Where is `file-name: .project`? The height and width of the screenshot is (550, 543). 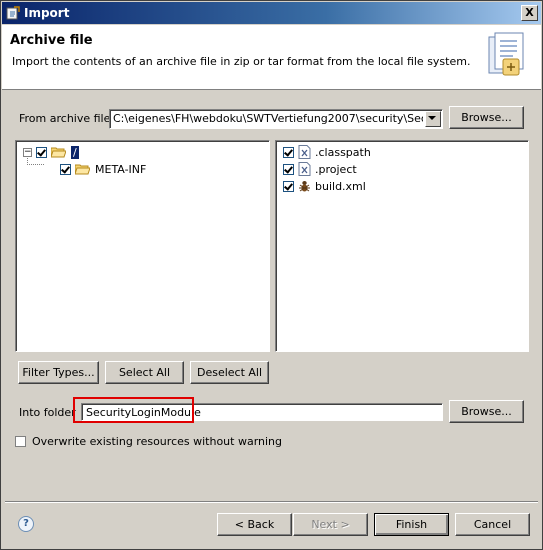
file-name: .project is located at coordinates (336, 169).